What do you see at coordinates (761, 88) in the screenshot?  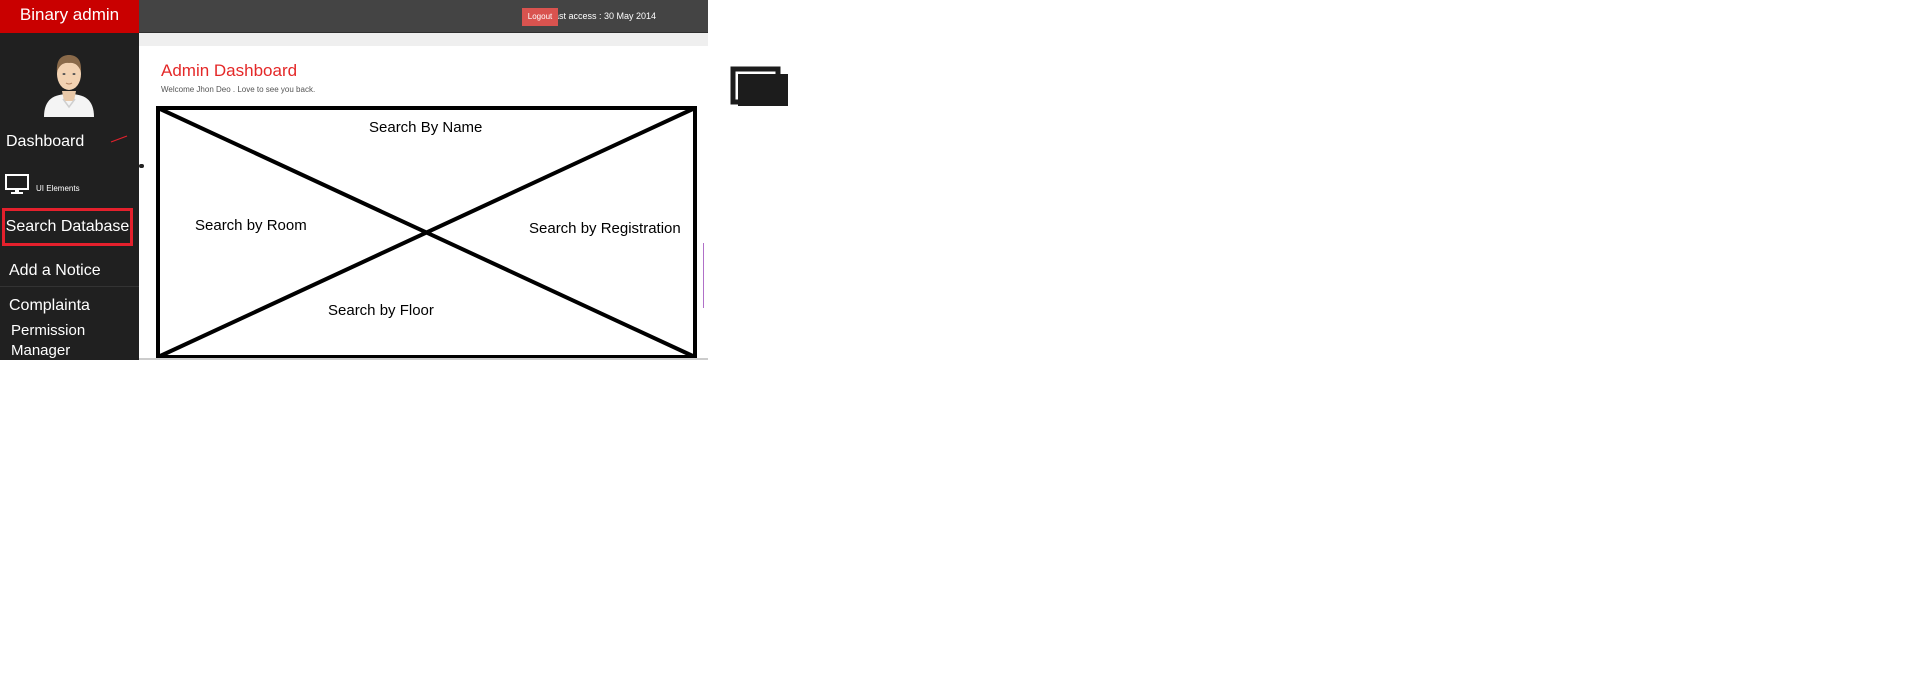 I see `window-stack-icon` at bounding box center [761, 88].